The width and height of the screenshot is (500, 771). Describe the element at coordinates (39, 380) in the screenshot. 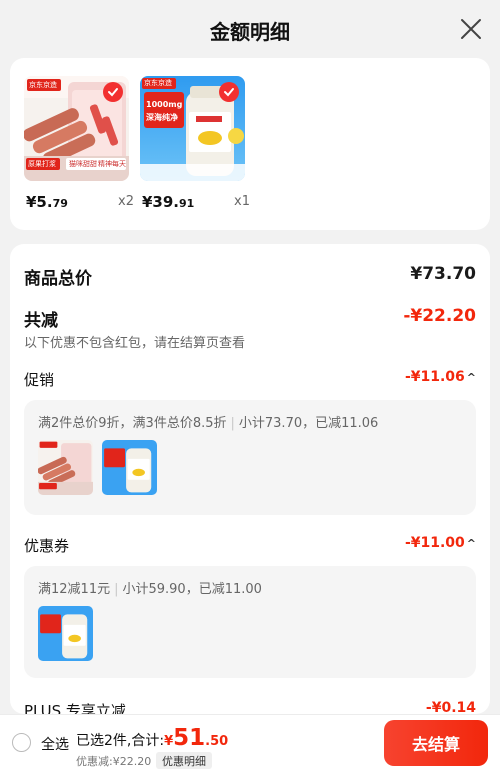

I see `promotion-label: 促销` at that location.